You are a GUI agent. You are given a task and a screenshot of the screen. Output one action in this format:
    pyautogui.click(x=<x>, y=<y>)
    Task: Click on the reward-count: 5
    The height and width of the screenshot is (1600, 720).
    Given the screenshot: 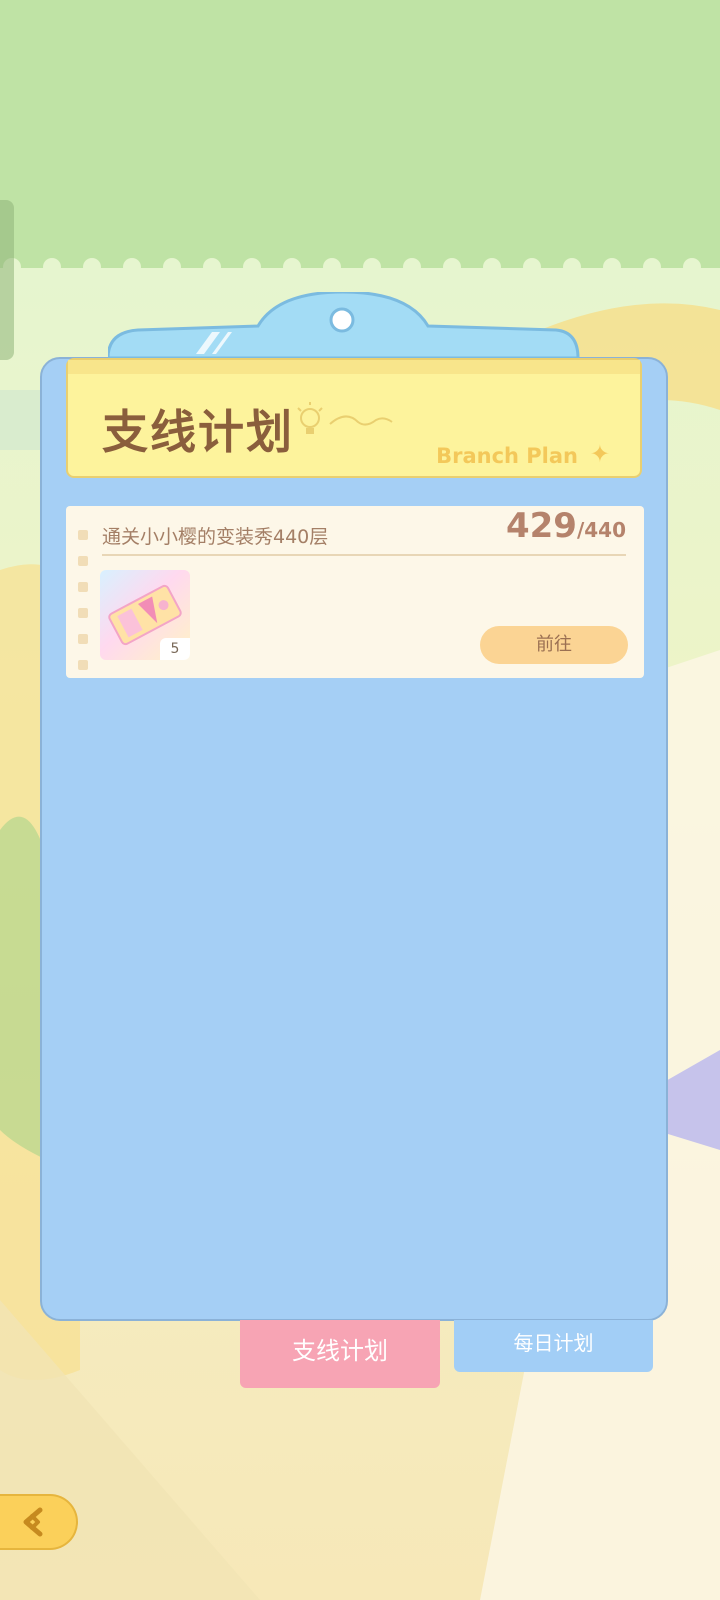 What is the action you would take?
    pyautogui.click(x=175, y=649)
    